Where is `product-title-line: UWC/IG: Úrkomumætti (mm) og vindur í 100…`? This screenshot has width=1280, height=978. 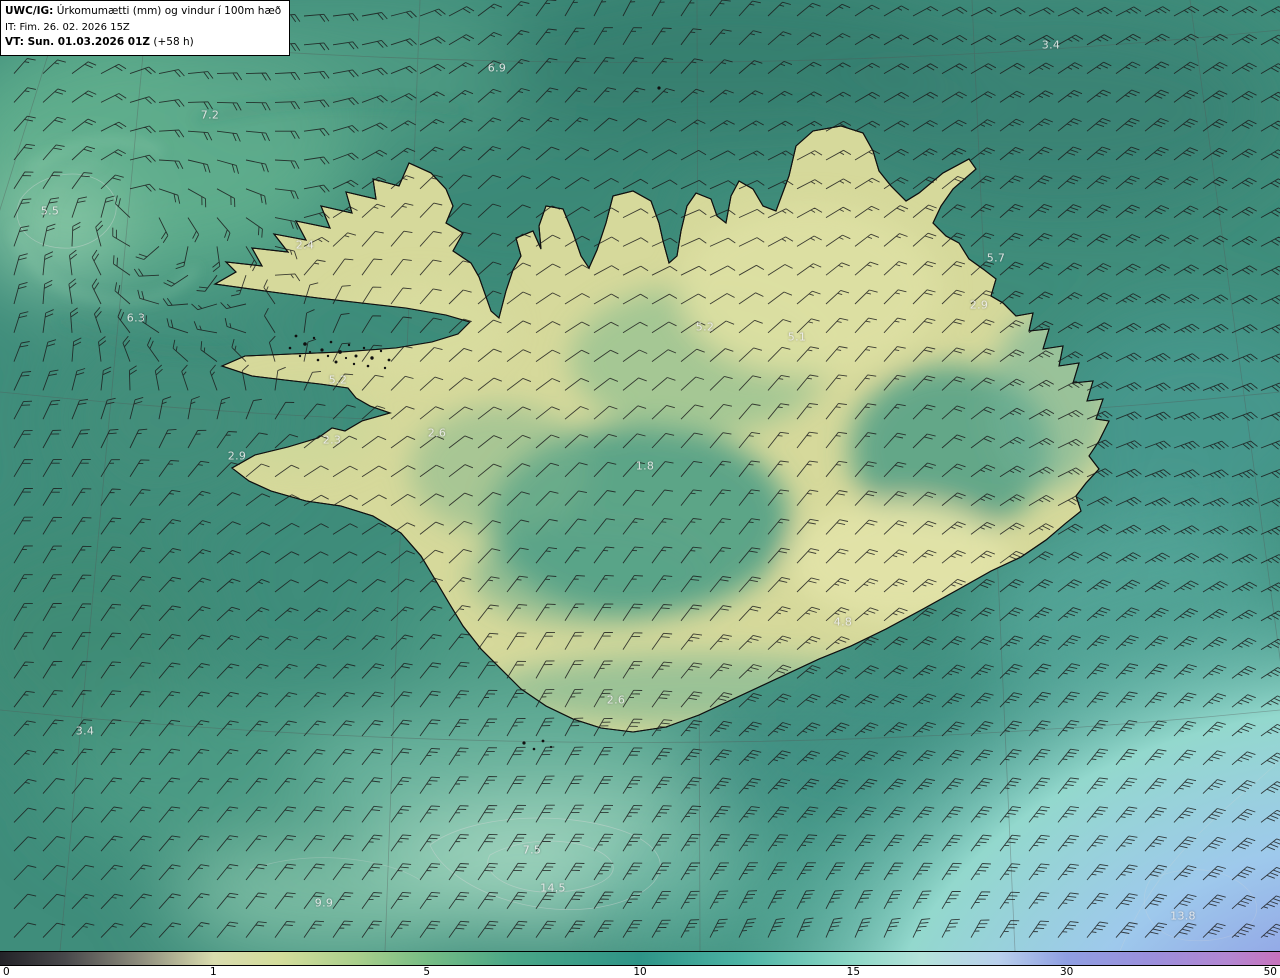
product-title-line: UWC/IG: Úrkomumætti (mm) og vindur í 100… is located at coordinates (143, 12).